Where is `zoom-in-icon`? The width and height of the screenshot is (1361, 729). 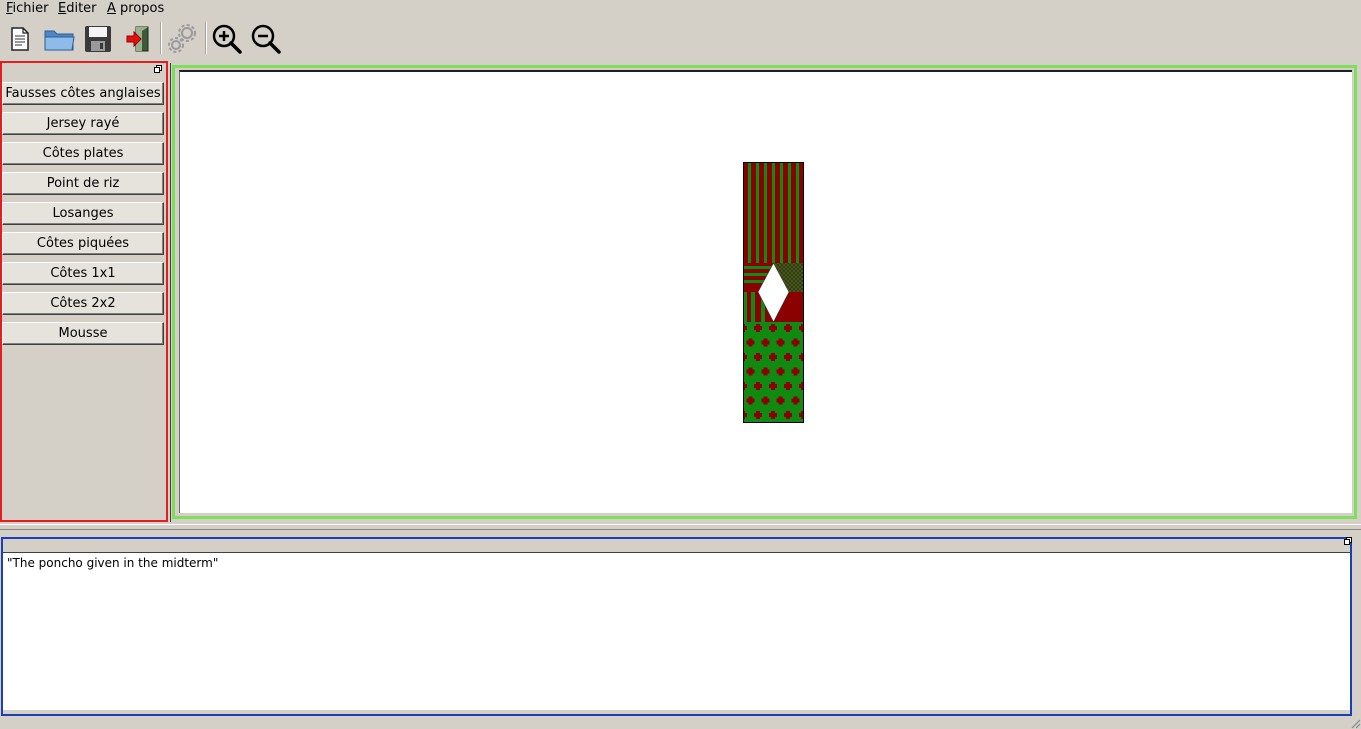
zoom-in-icon is located at coordinates (227, 39).